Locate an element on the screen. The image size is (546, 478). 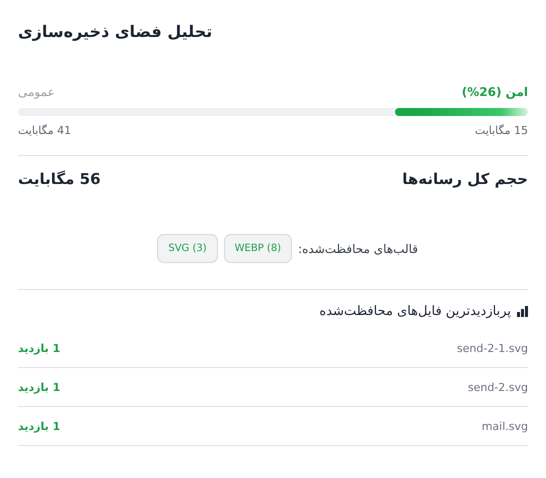
file-name: send-2.svg is located at coordinates (498, 387).